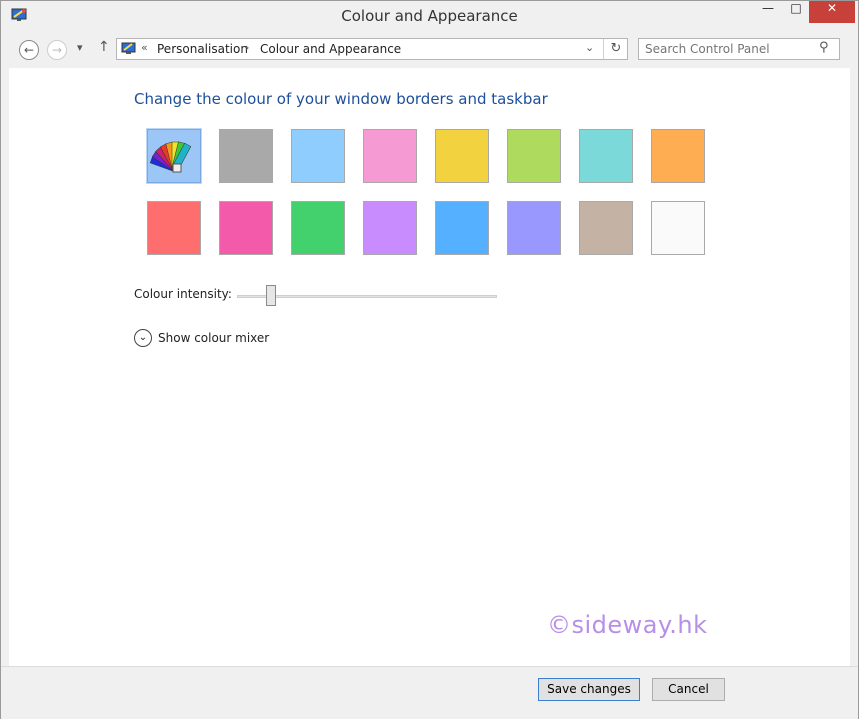 This screenshot has height=719, width=859. I want to click on watermark: ©sideway.hk, so click(627, 625).